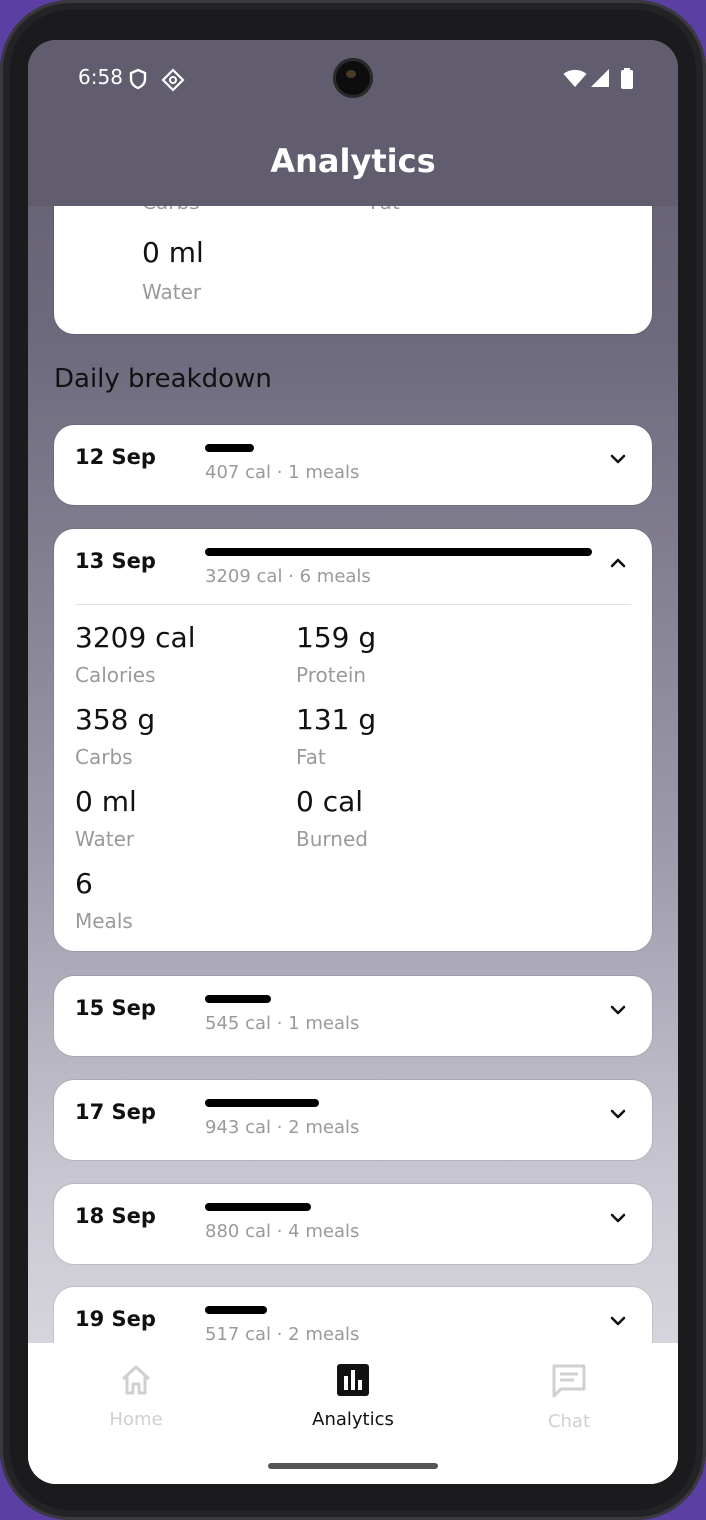  Describe the element at coordinates (115, 675) in the screenshot. I see `stat-calories-label: Calories` at that location.